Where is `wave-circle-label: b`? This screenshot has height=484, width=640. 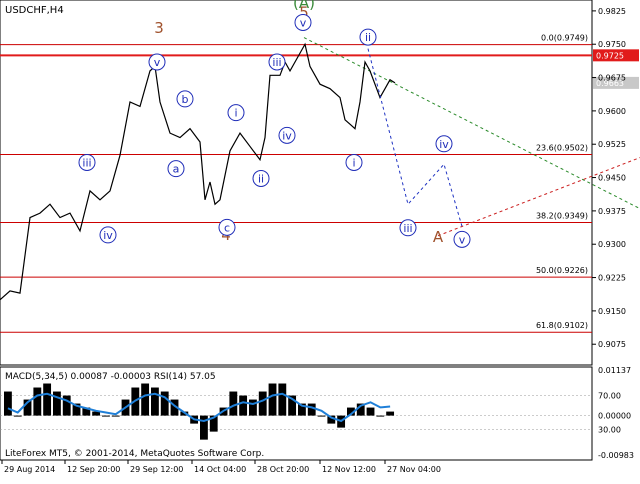
wave-circle-label: b is located at coordinates (185, 99).